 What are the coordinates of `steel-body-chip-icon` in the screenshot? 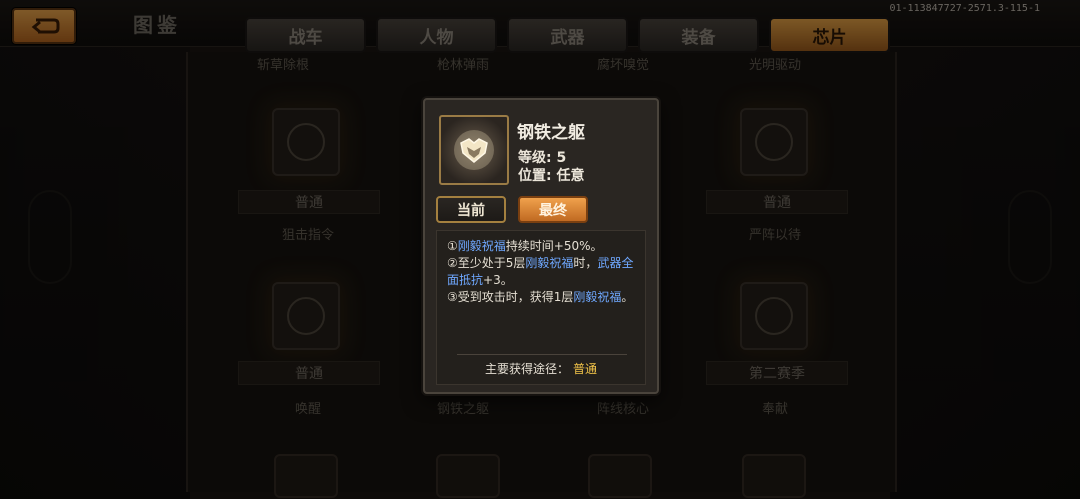 It's located at (474, 150).